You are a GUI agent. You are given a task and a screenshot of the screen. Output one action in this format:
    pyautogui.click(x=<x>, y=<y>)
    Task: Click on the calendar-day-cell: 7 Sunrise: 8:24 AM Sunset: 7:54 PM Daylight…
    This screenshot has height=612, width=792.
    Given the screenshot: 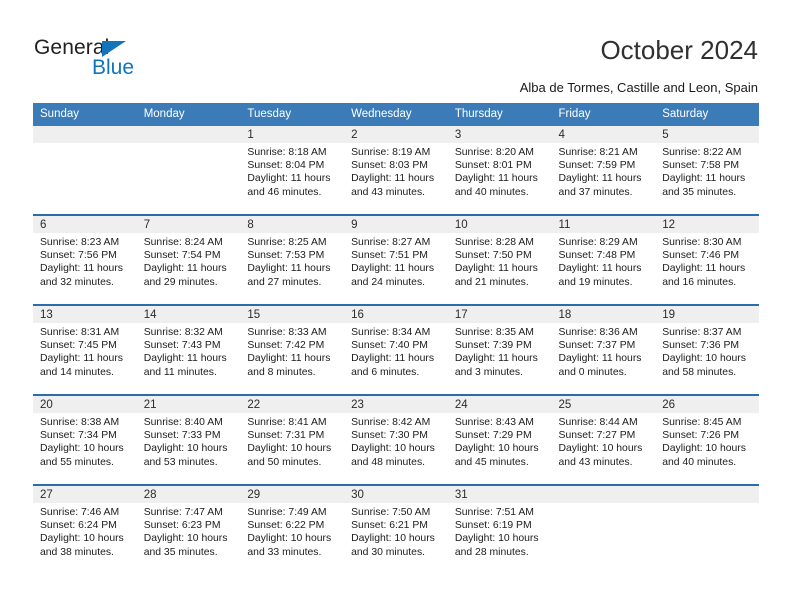 What is the action you would take?
    pyautogui.click(x=188, y=259)
    